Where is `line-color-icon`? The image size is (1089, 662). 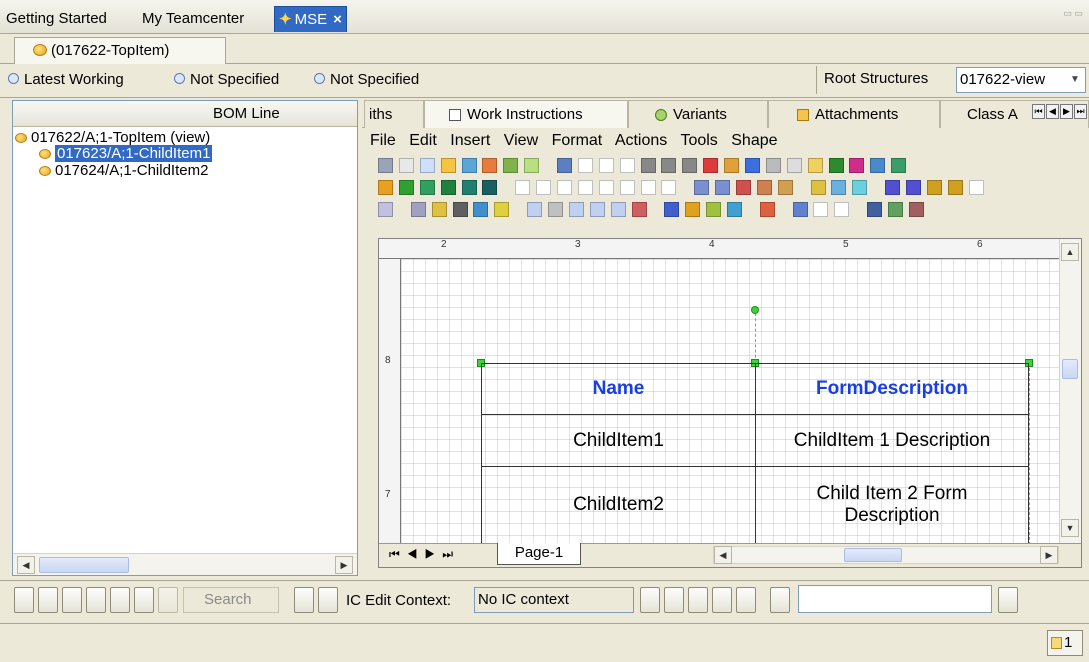 line-color-icon is located at coordinates (732, 165).